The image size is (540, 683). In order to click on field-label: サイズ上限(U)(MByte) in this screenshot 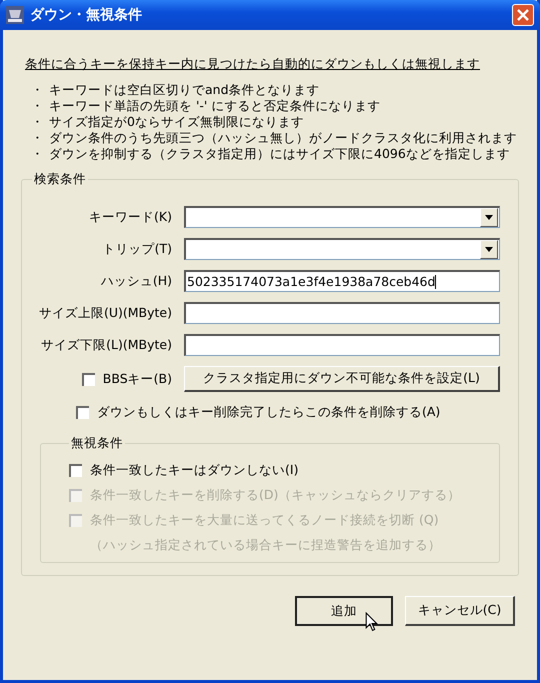, I will do `click(105, 313)`.